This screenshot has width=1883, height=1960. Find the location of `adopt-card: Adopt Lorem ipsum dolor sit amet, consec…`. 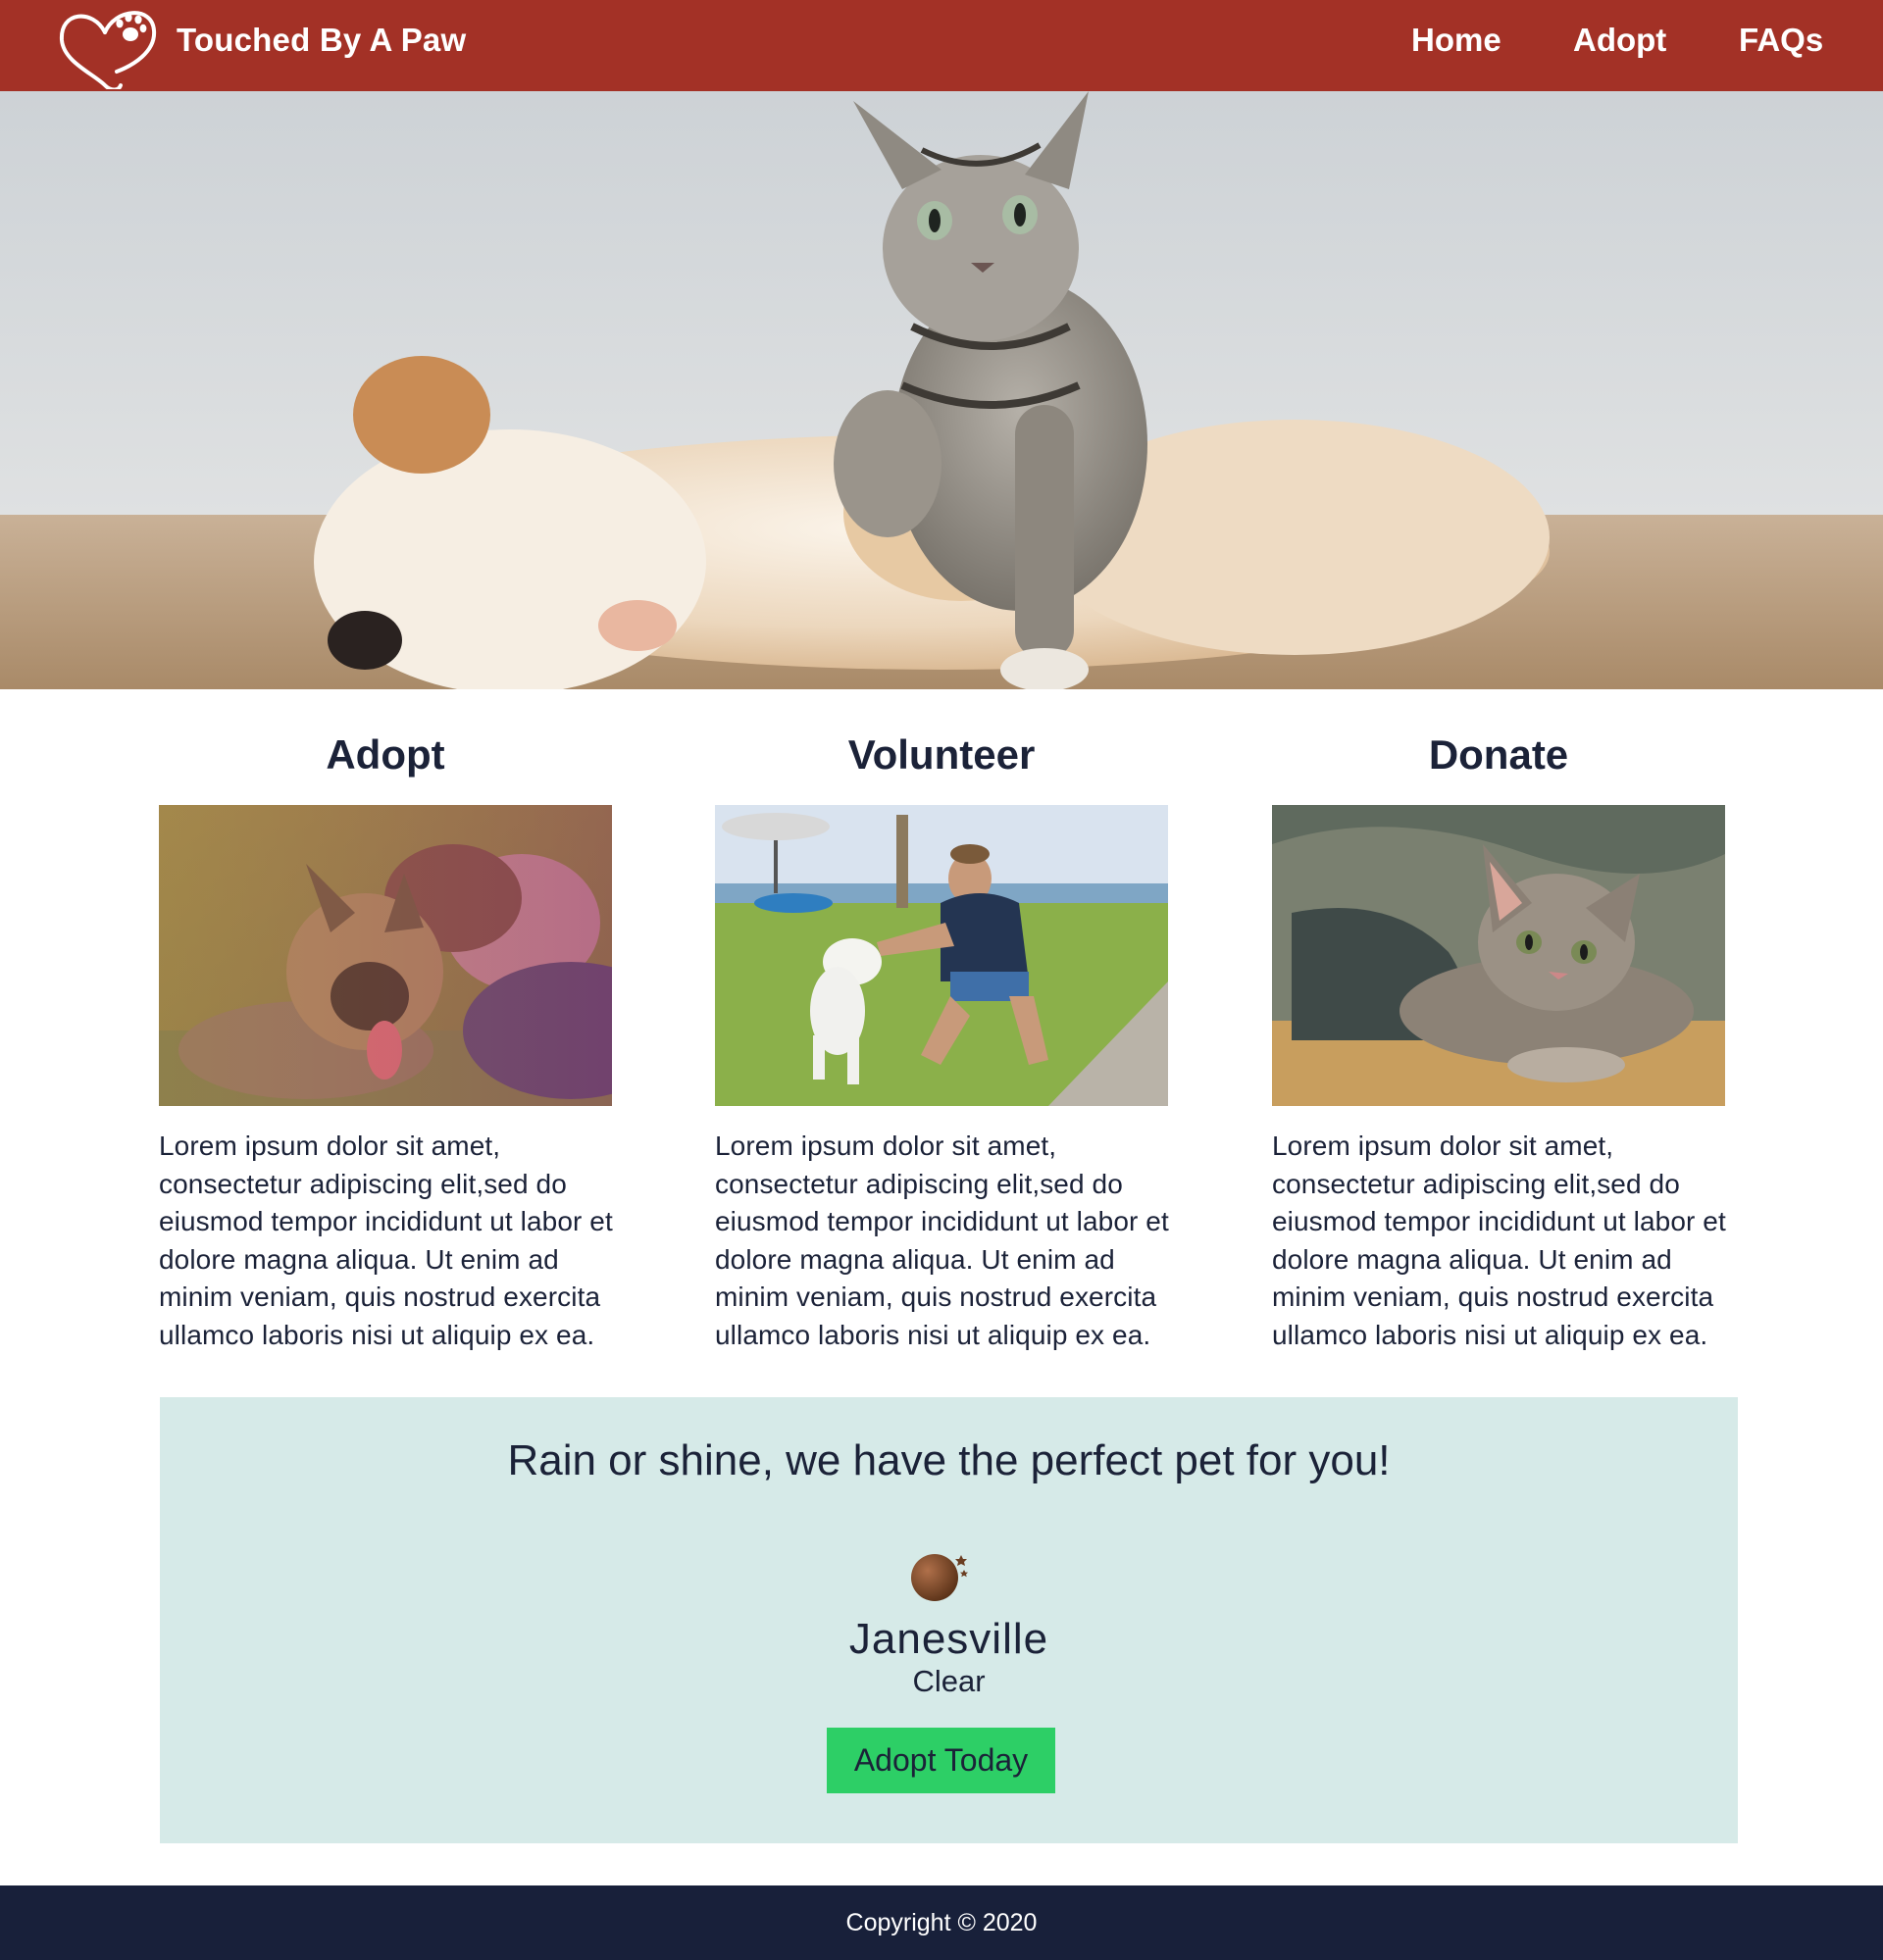

adopt-card: Adopt Lorem ipsum dolor sit amet, consec… is located at coordinates (386, 1040).